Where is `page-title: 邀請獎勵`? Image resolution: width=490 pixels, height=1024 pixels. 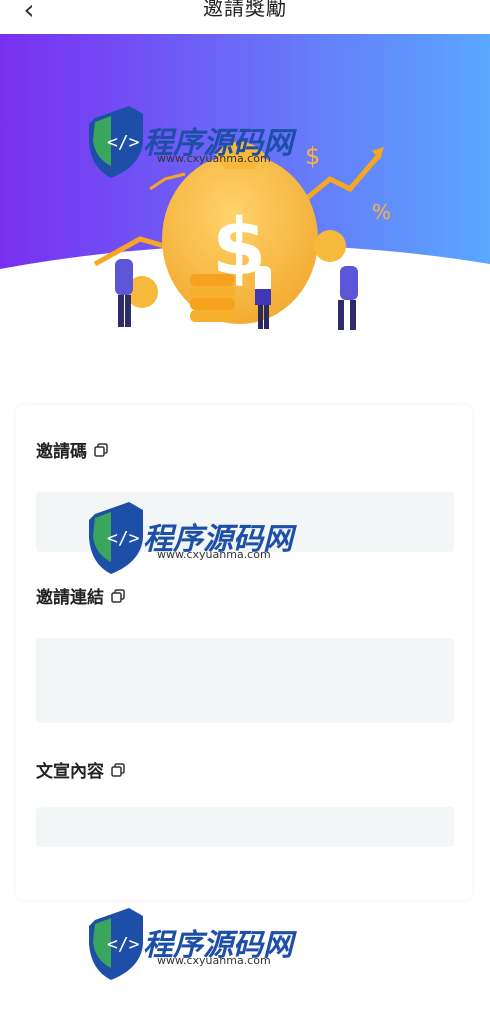 page-title: 邀請獎勵 is located at coordinates (245, 10).